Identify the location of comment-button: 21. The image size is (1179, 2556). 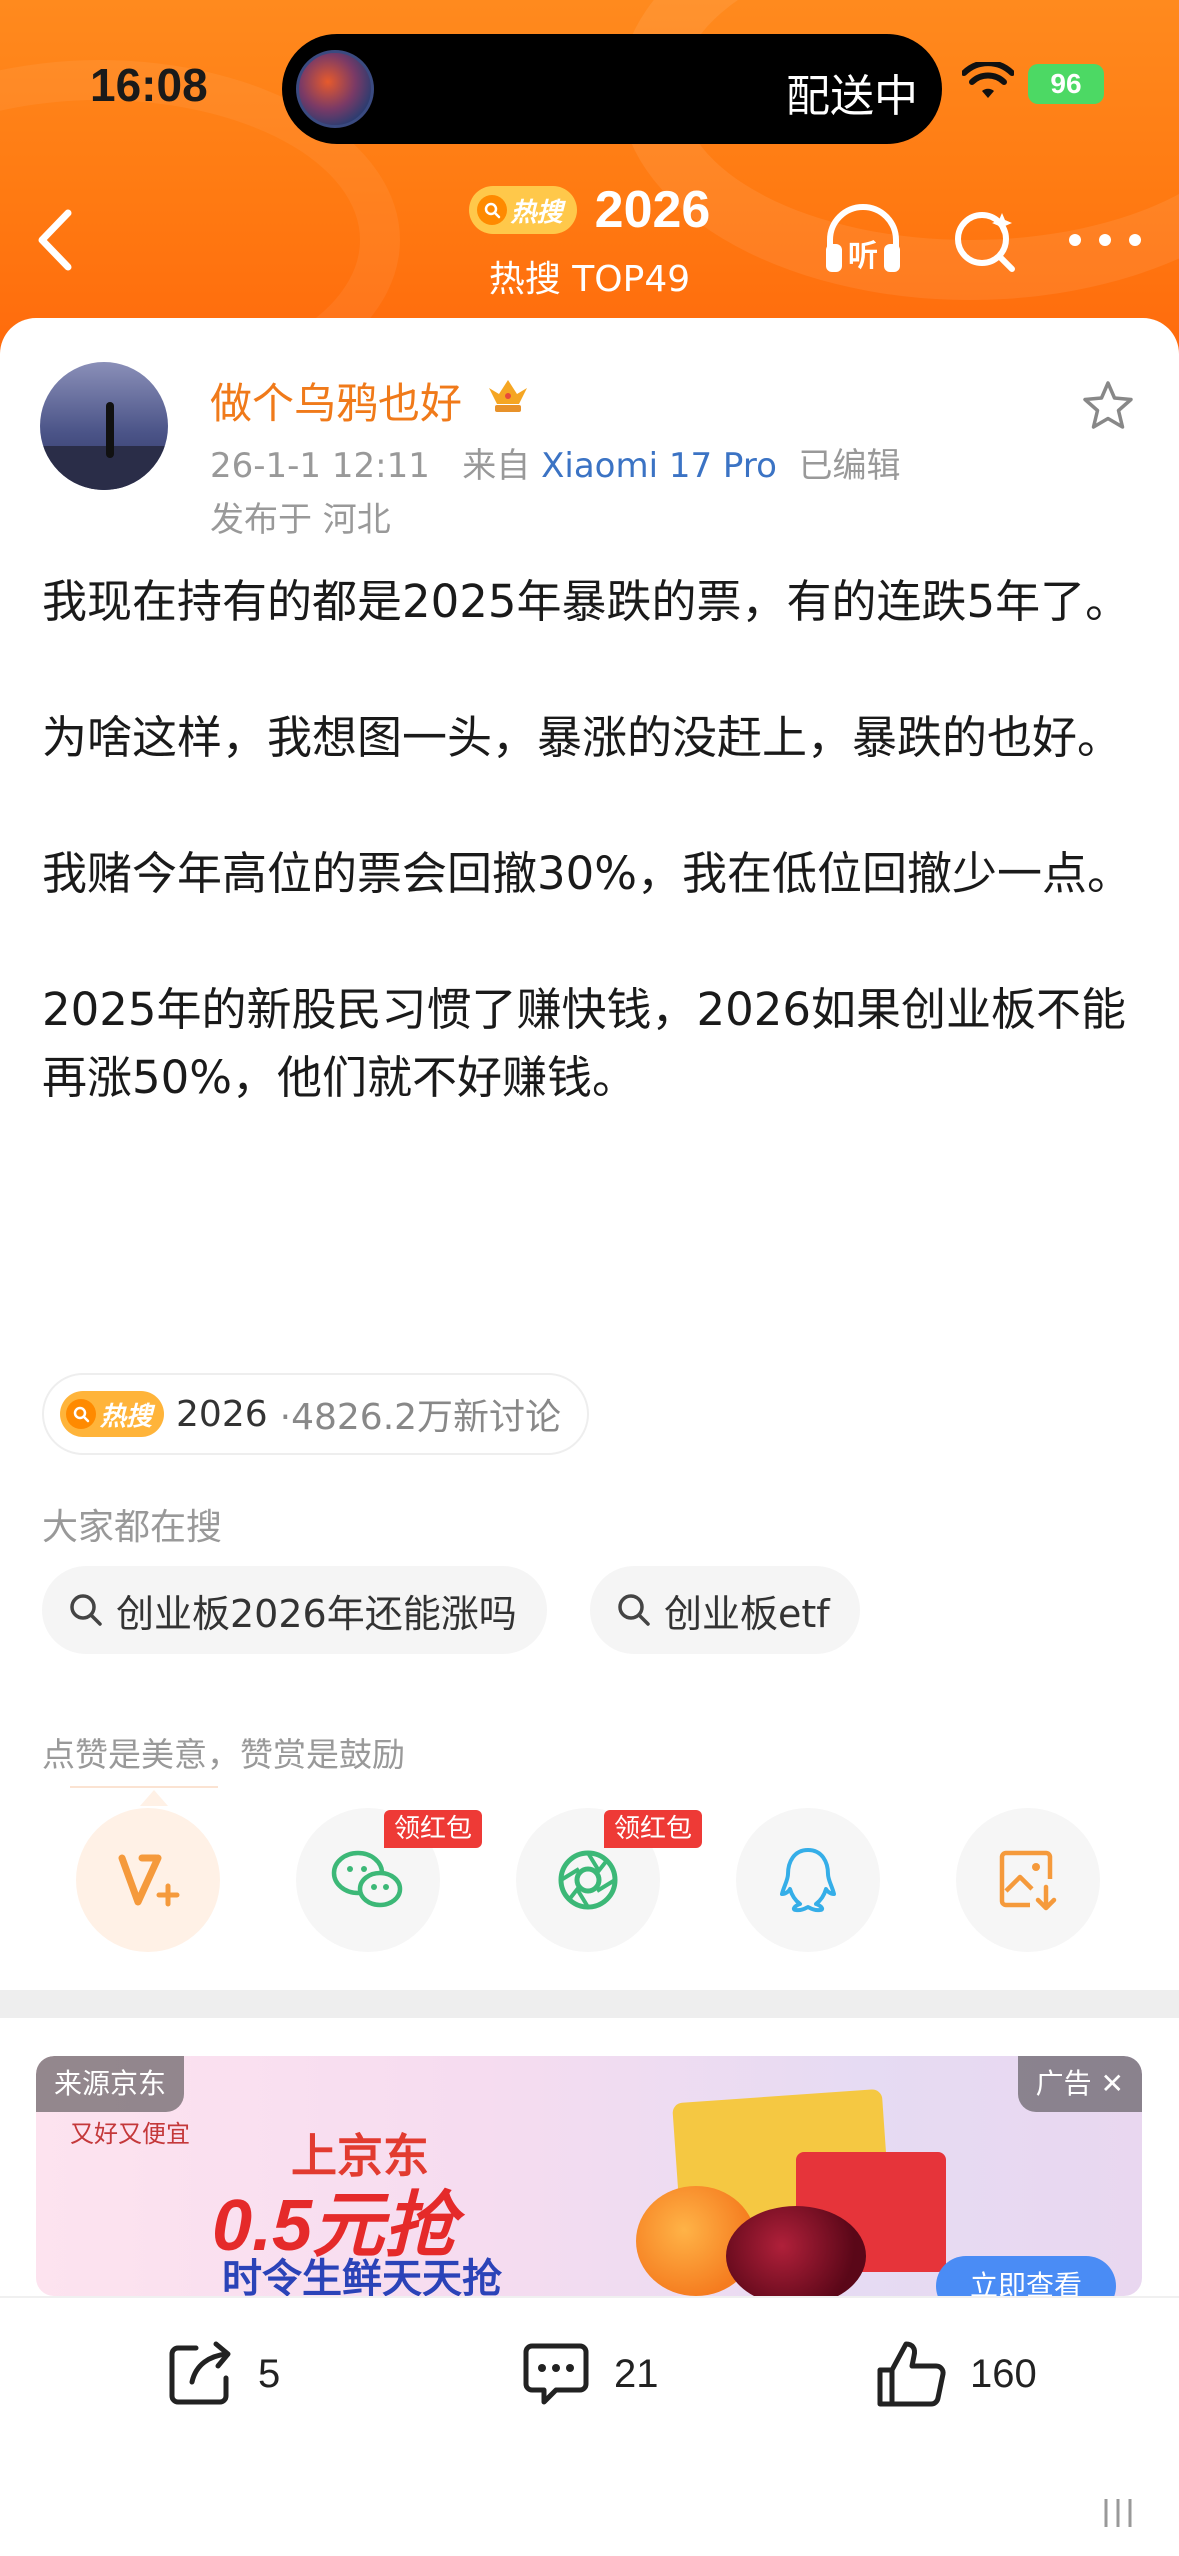
(587, 2374).